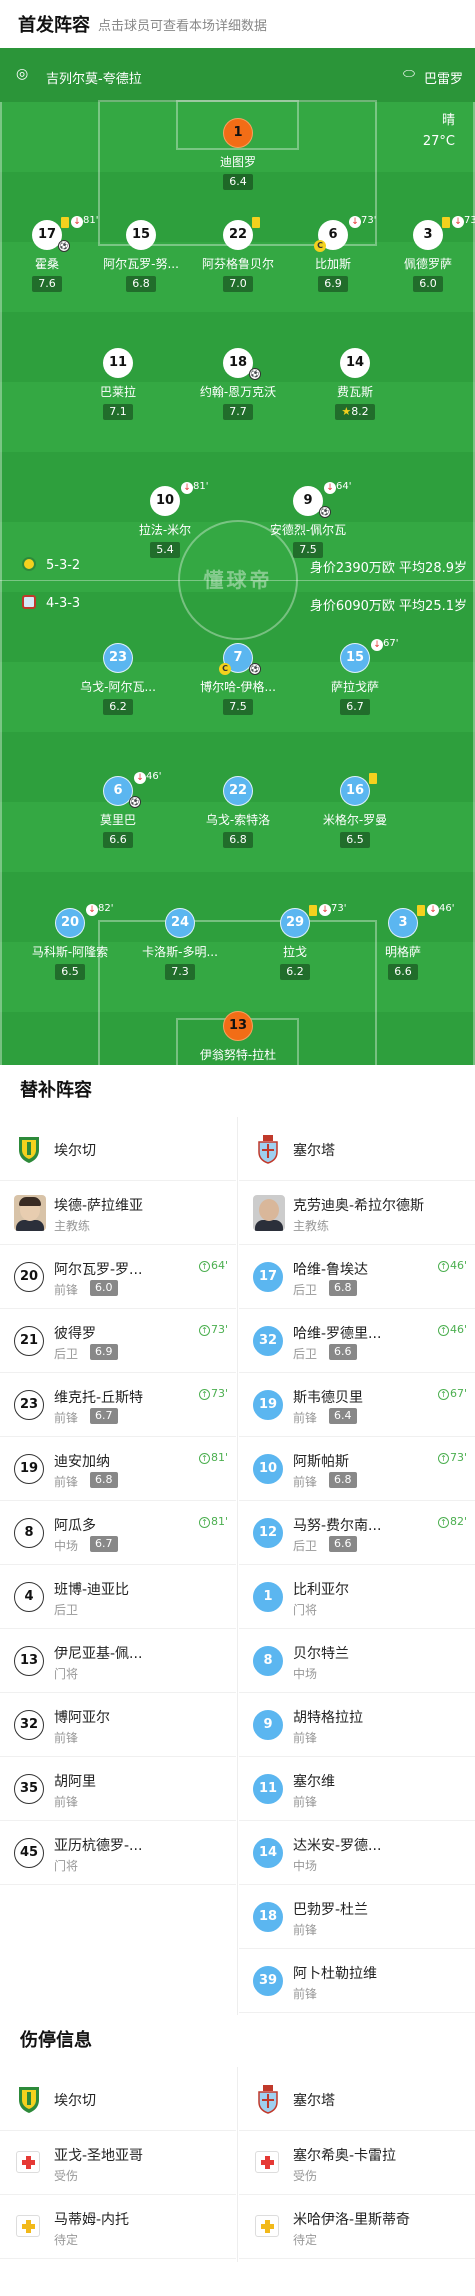 Image resolution: width=475 pixels, height=2296 pixels. What do you see at coordinates (357, 1725) in the screenshot?
I see `sub-player-row: 9 胡特格拉拉 前锋` at bounding box center [357, 1725].